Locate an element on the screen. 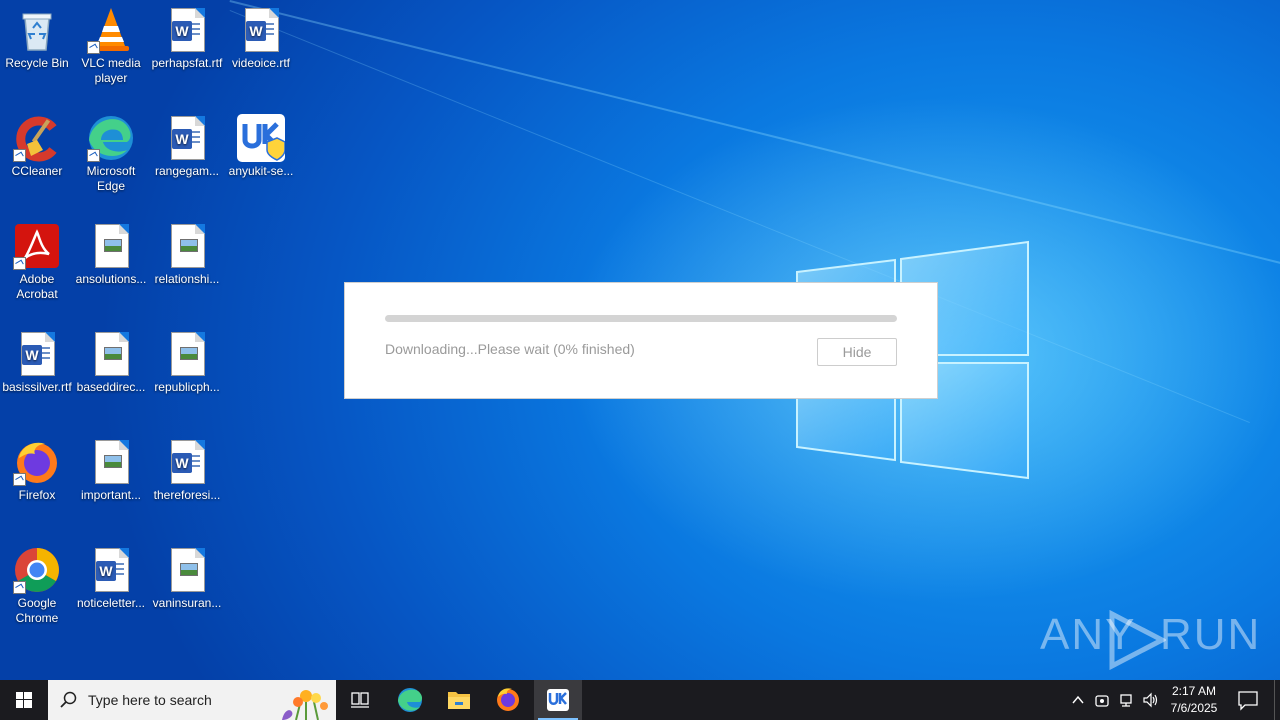 Image resolution: width=1280 pixels, height=720 pixels. desktop-icon-ccleaner: CCleaner is located at coordinates (37, 143).